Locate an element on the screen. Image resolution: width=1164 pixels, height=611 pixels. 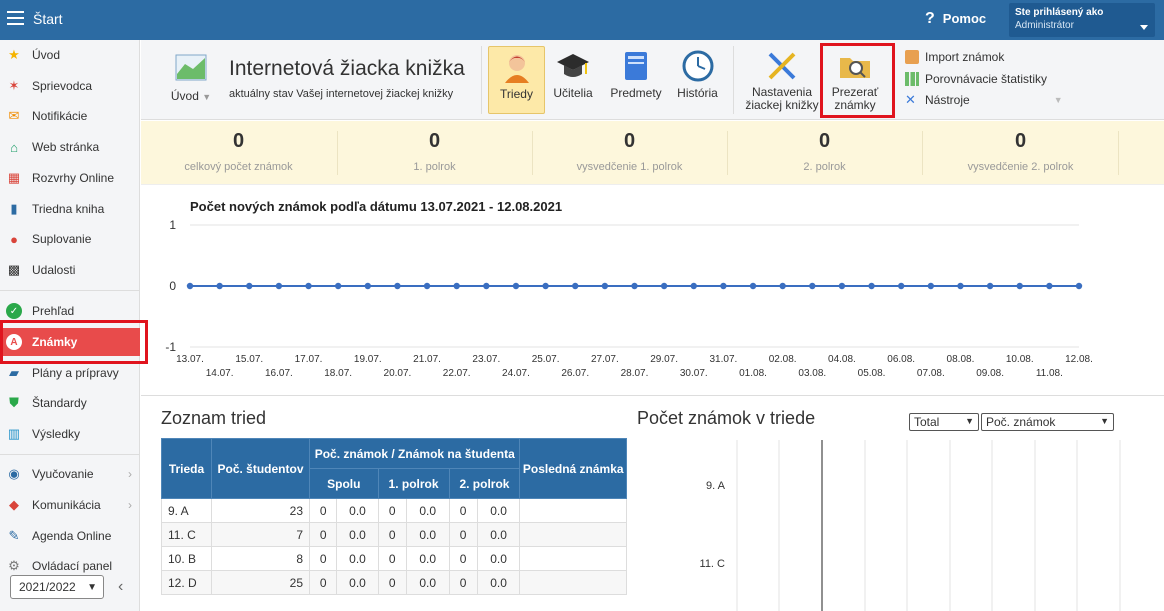
sidebar-item-label: Web stránka is located at coordinates (66, 147).